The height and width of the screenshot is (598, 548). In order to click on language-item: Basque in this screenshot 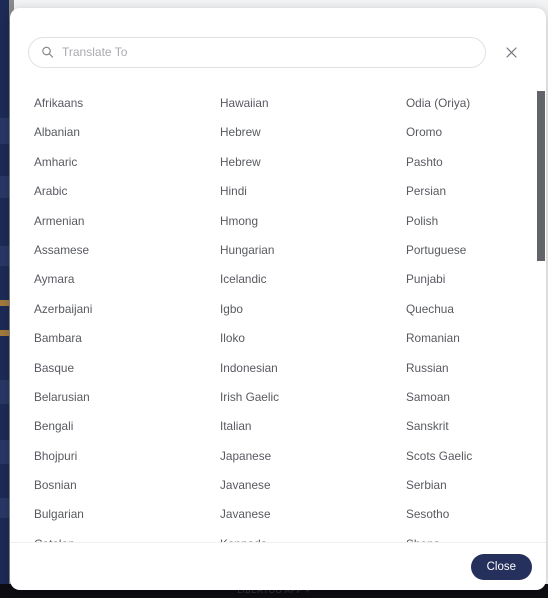, I will do `click(127, 368)`.